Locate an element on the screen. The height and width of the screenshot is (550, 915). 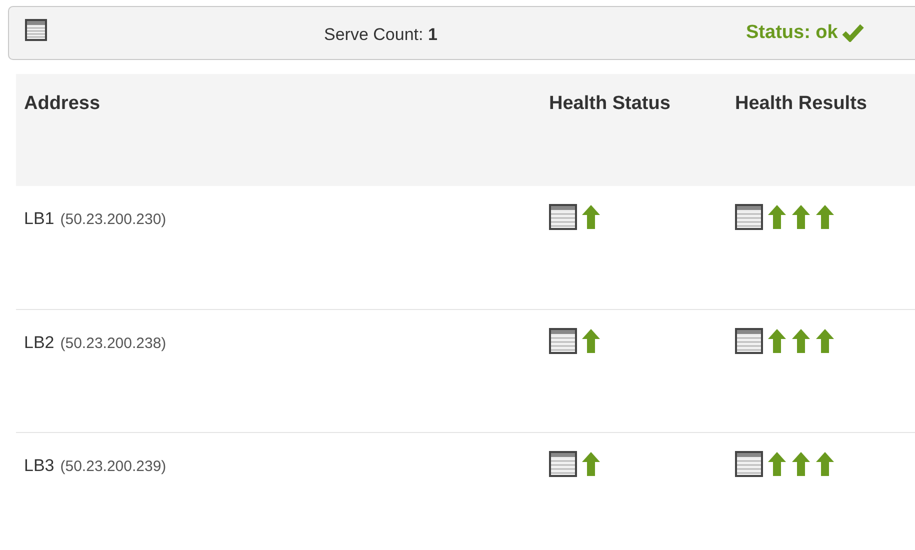
server-name: LB1 is located at coordinates (39, 219).